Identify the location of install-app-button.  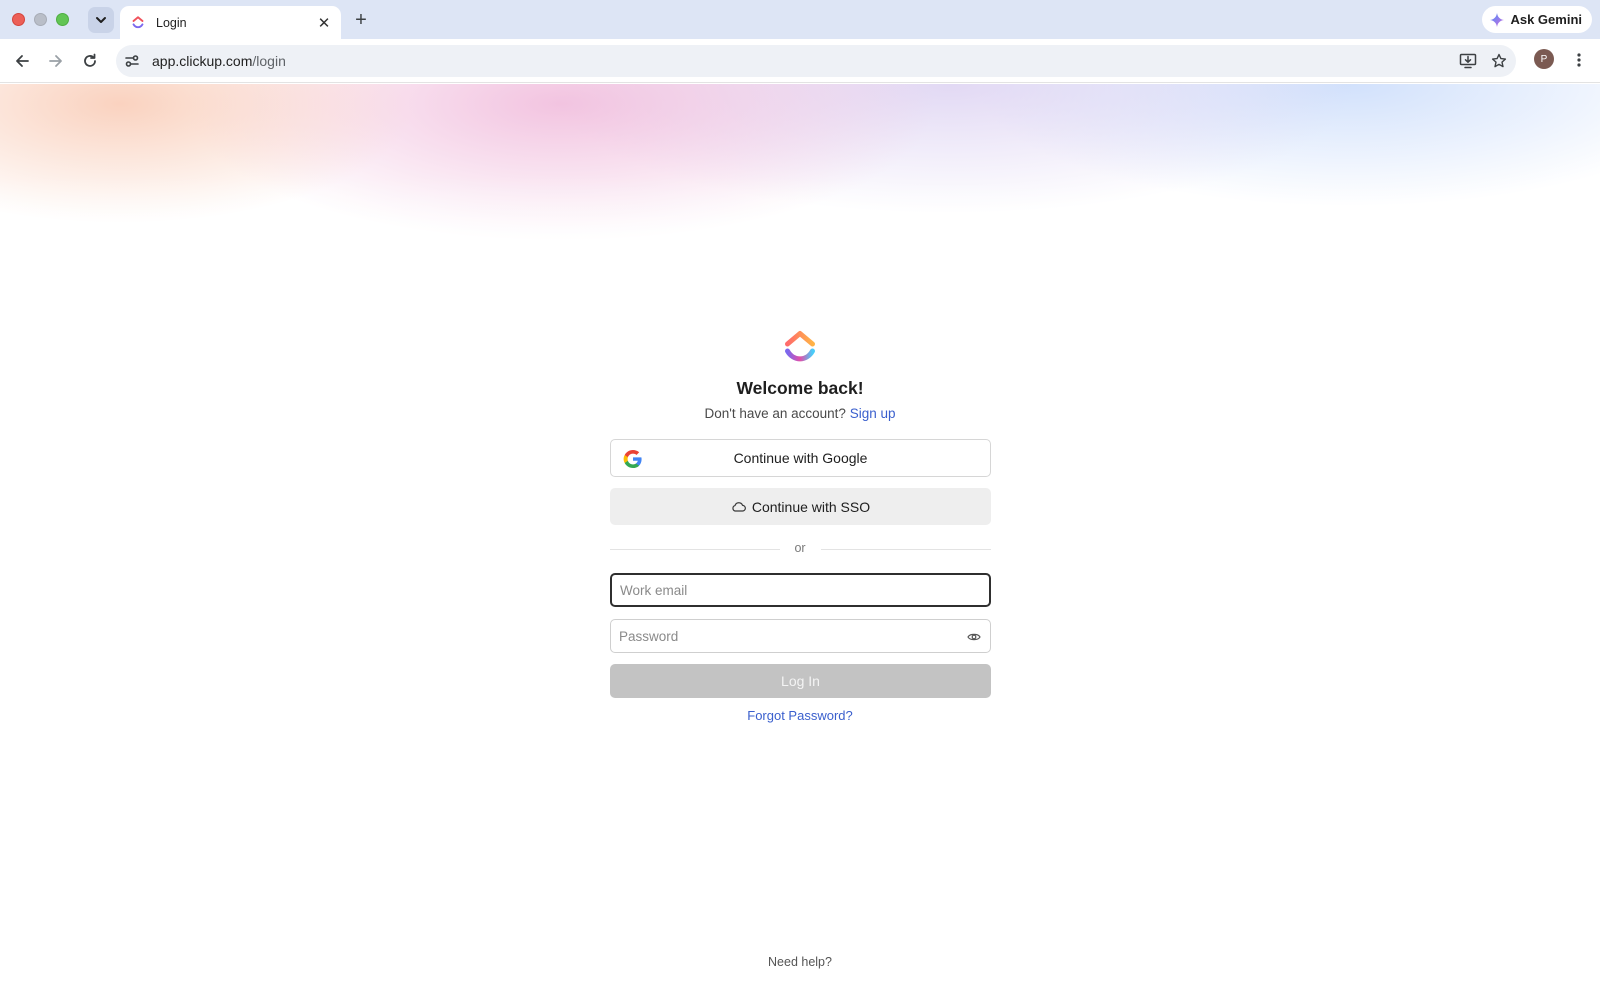
(1468, 61).